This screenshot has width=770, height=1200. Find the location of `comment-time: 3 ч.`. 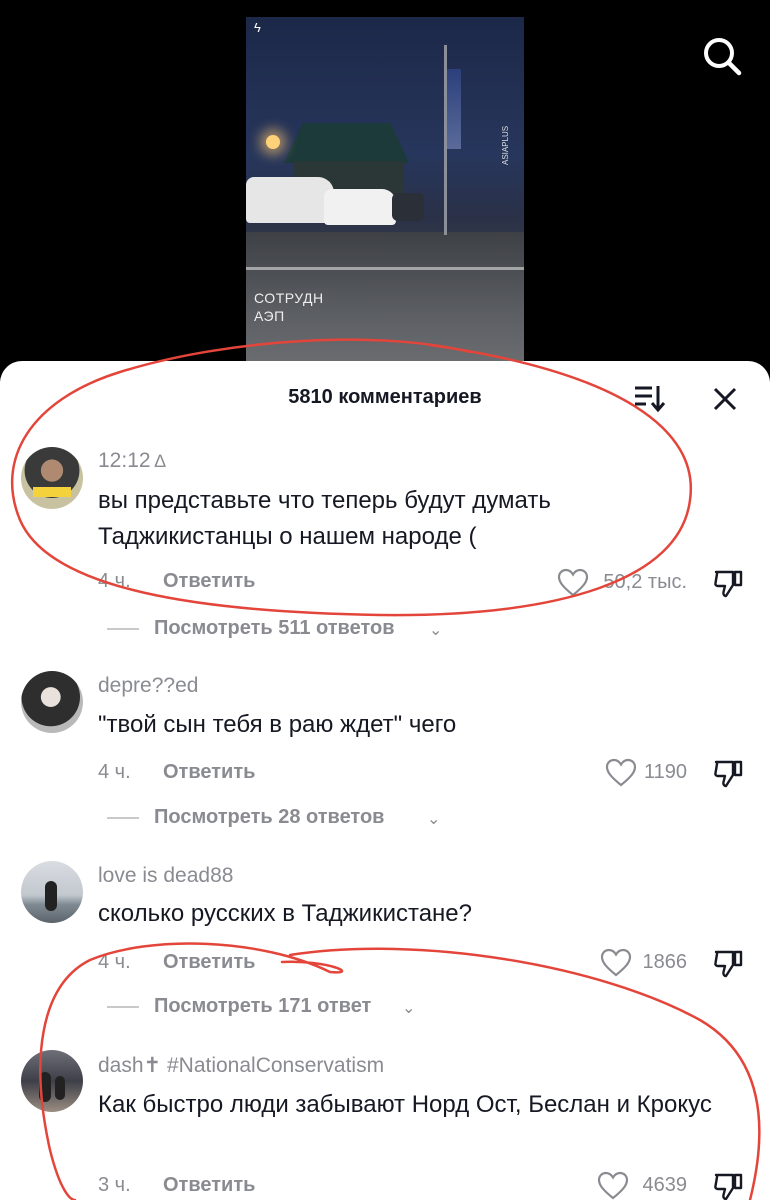

comment-time: 3 ч. is located at coordinates (114, 1185).